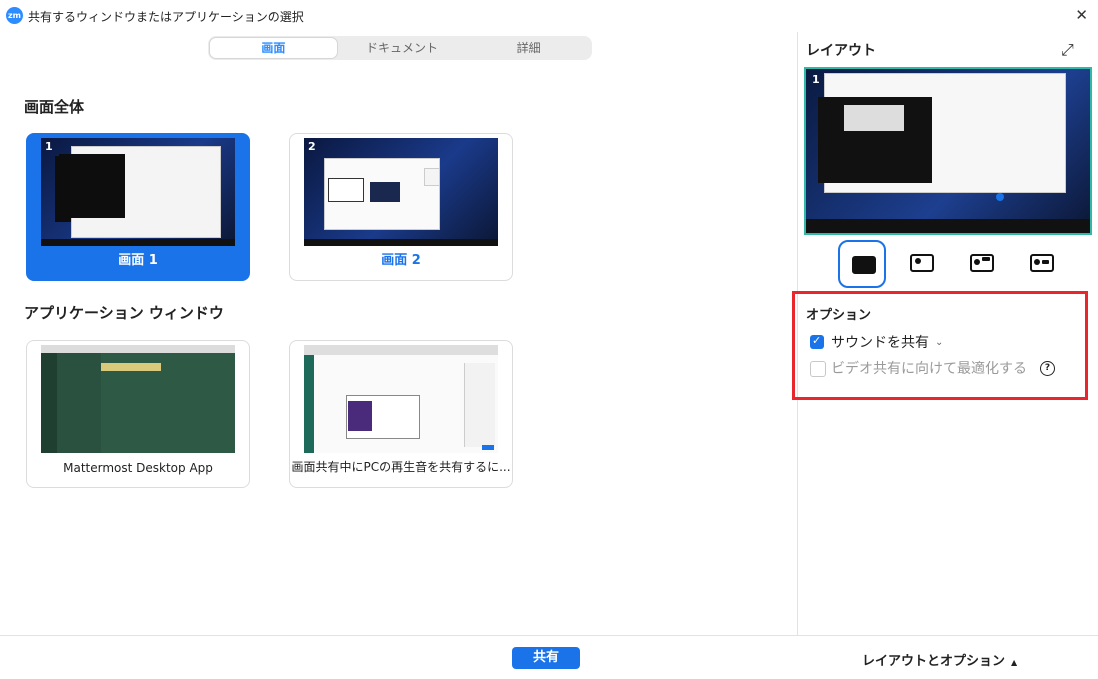 This screenshot has height=679, width=1098. I want to click on screen-card-2: 2 画面 2, so click(401, 207).